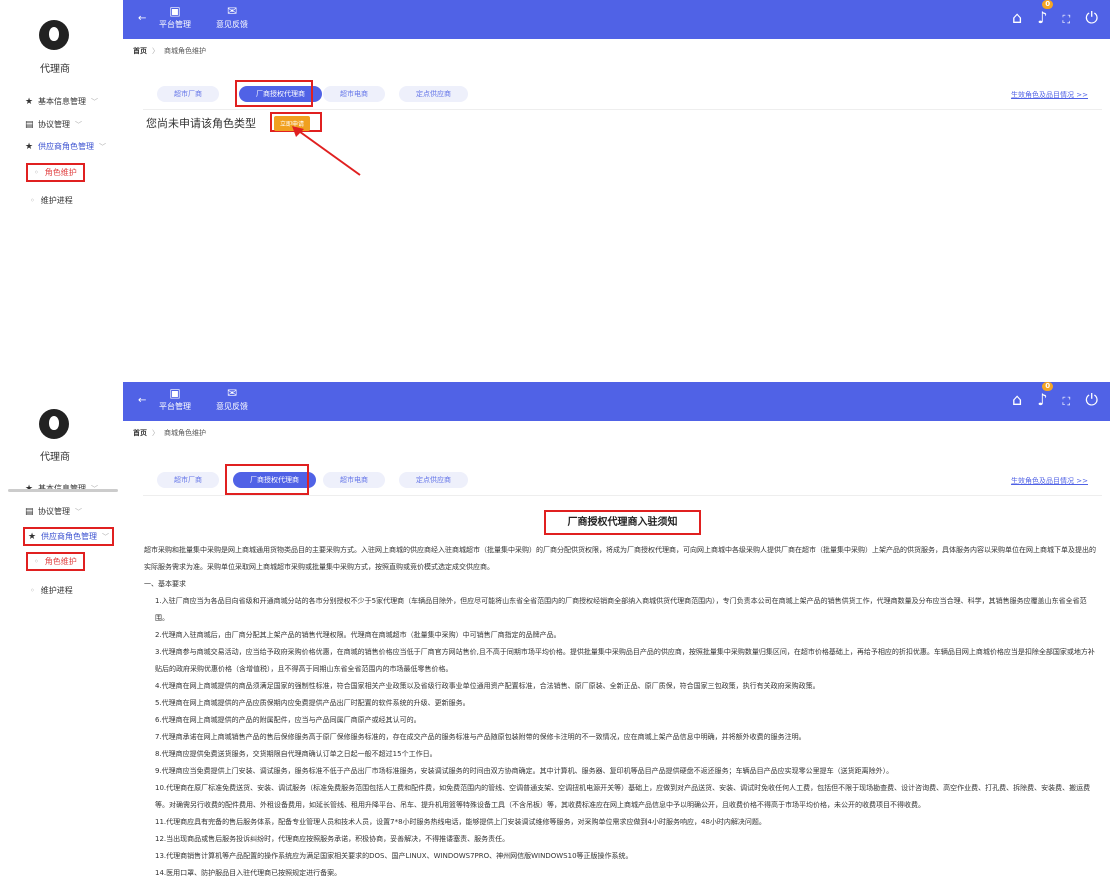  I want to click on document-title: 厂商授权代理商入驻须知, so click(622, 522).